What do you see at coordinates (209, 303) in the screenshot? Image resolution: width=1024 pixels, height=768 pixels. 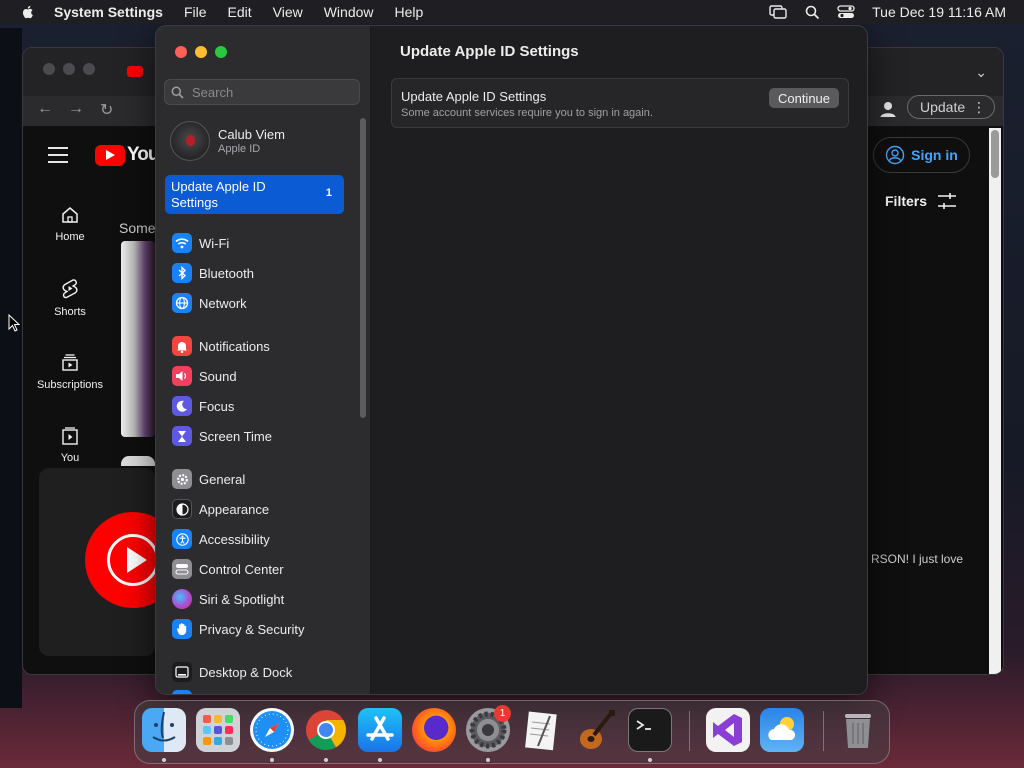 I see `sidebar-item-network: Network` at bounding box center [209, 303].